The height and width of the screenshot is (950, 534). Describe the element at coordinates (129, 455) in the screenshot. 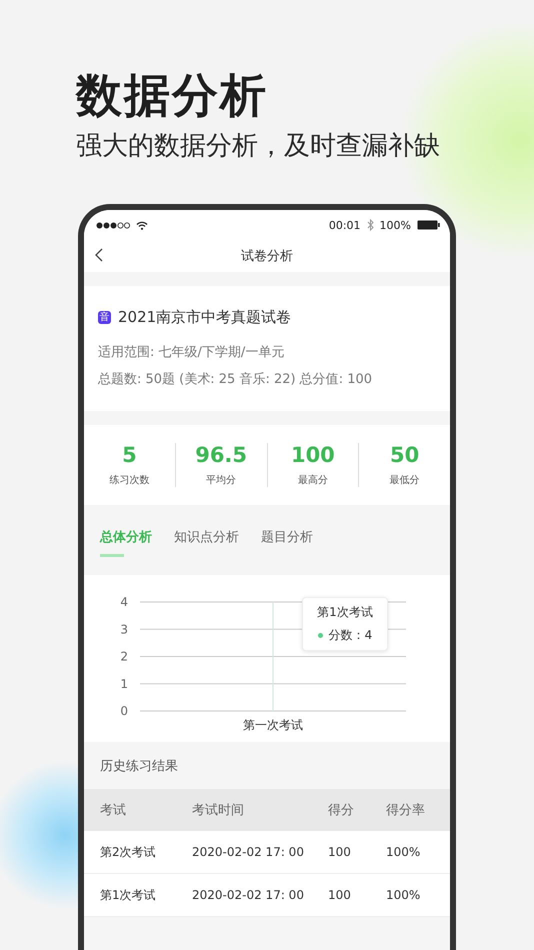

I see `stat-value: 5` at that location.